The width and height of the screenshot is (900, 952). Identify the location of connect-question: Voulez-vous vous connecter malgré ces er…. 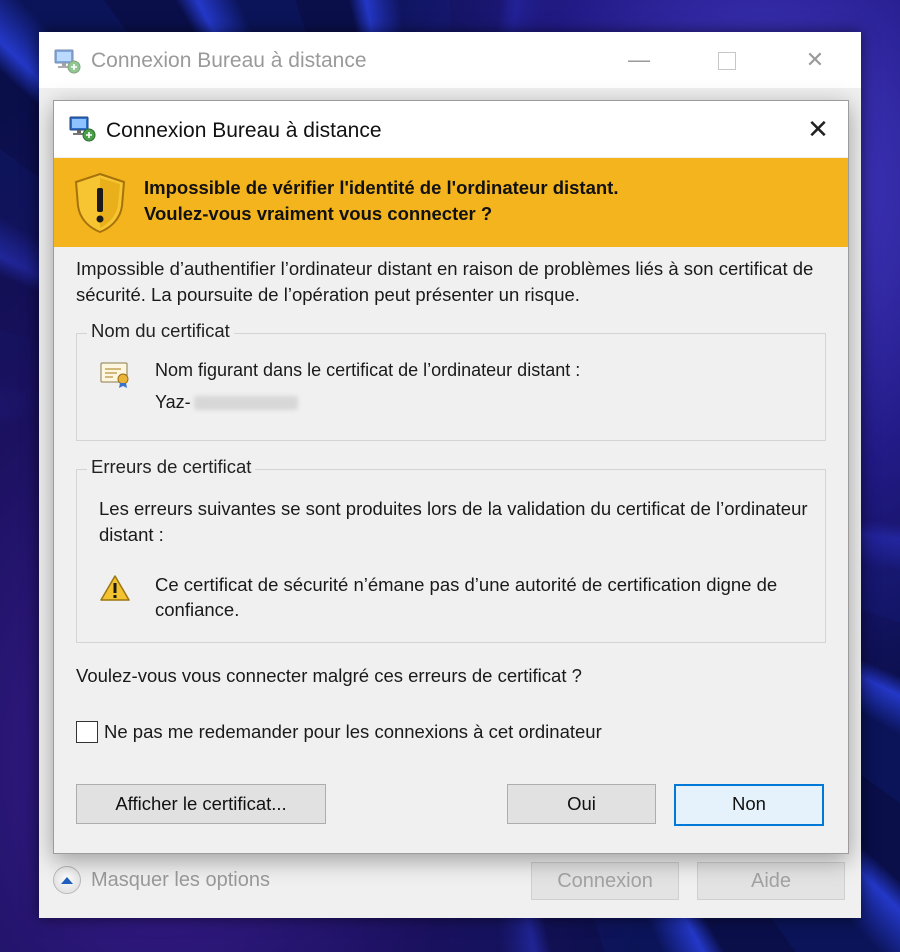
(329, 675).